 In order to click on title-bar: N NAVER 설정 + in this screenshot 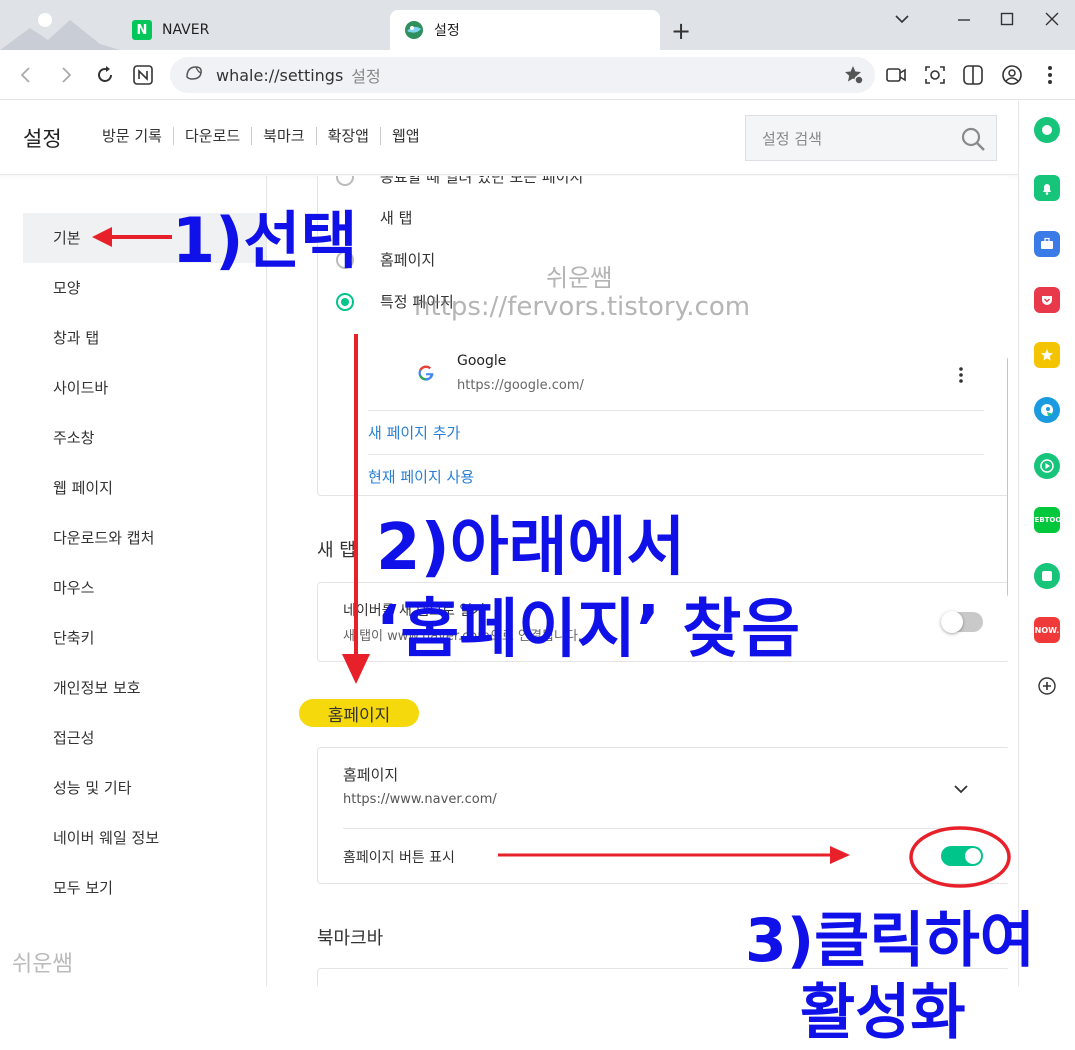, I will do `click(537, 25)`.